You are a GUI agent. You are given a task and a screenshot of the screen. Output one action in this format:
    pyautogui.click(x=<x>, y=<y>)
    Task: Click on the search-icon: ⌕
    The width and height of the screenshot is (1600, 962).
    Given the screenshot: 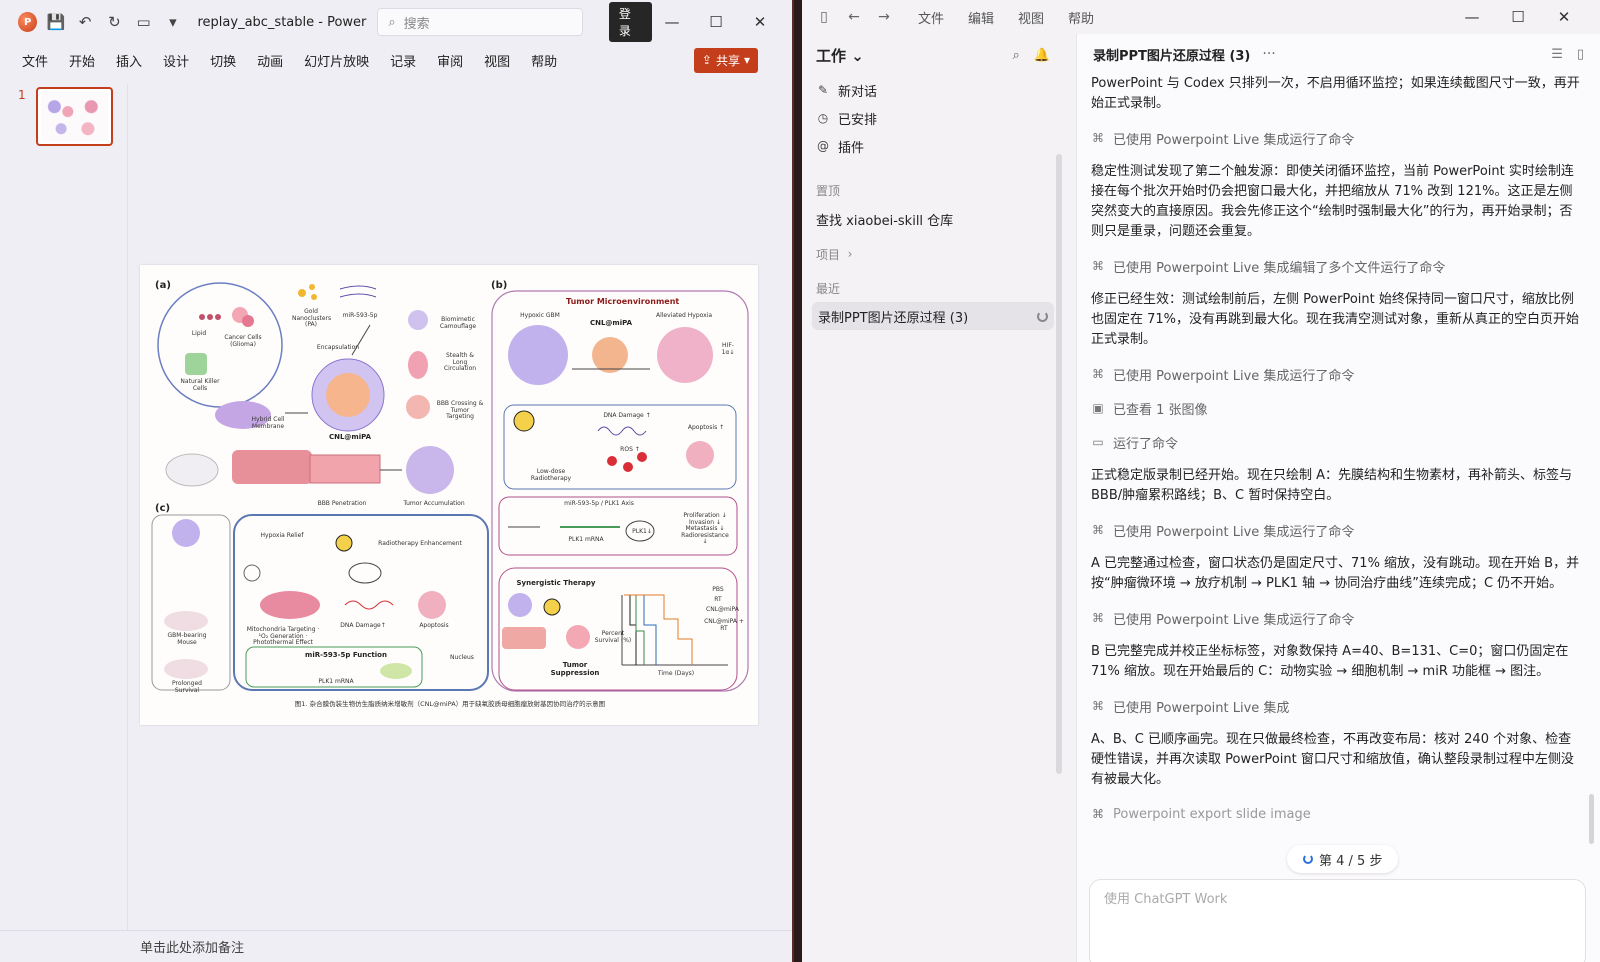 What is the action you would take?
    pyautogui.click(x=1016, y=55)
    